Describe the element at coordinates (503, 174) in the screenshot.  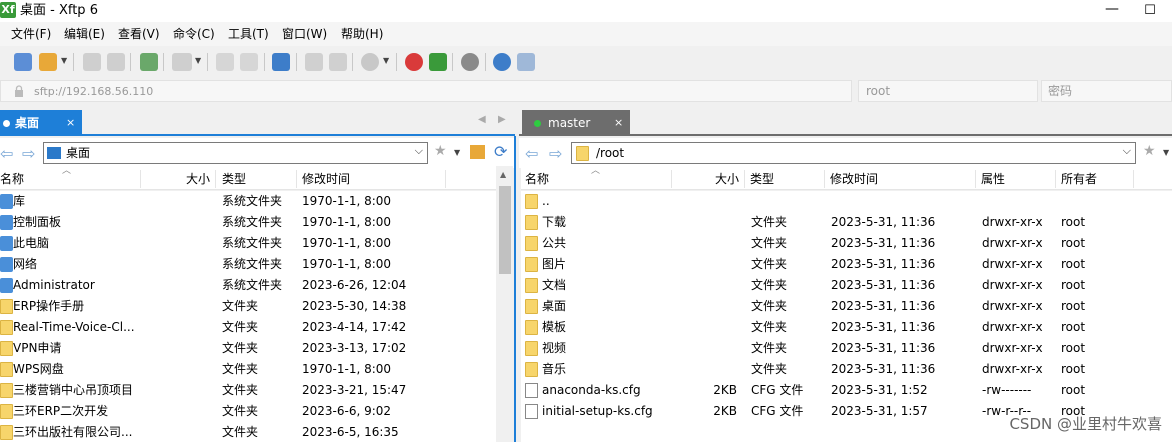
I see `scroll-up-icon: ▲` at that location.